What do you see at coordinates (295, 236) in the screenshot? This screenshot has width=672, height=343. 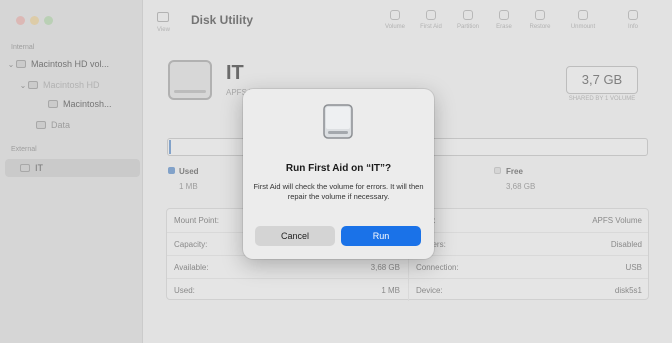 I see `cancel-button: Cancel` at bounding box center [295, 236].